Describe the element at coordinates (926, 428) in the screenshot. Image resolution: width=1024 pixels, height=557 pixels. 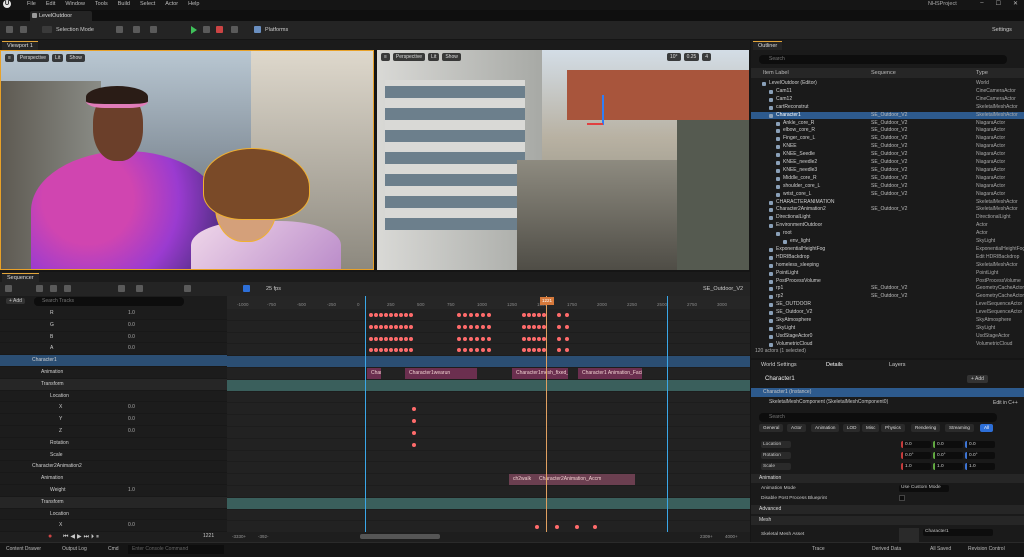
I see `category-filter-rendering: Rendering` at that location.